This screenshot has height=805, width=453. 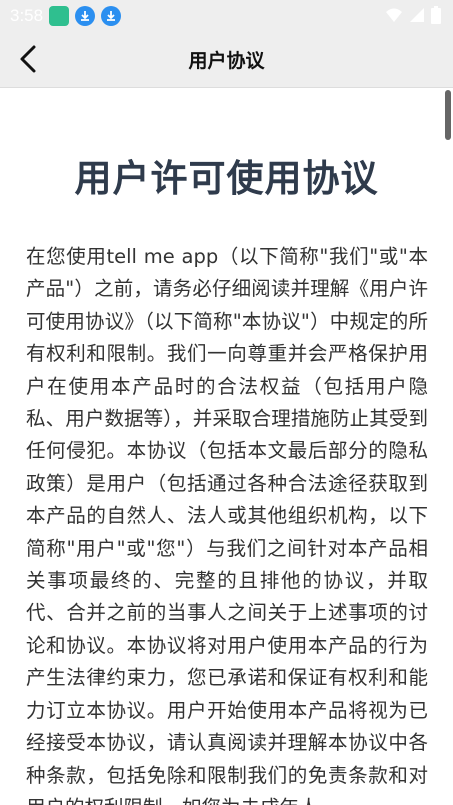 What do you see at coordinates (27, 15) in the screenshot?
I see `status-time: 3:58` at bounding box center [27, 15].